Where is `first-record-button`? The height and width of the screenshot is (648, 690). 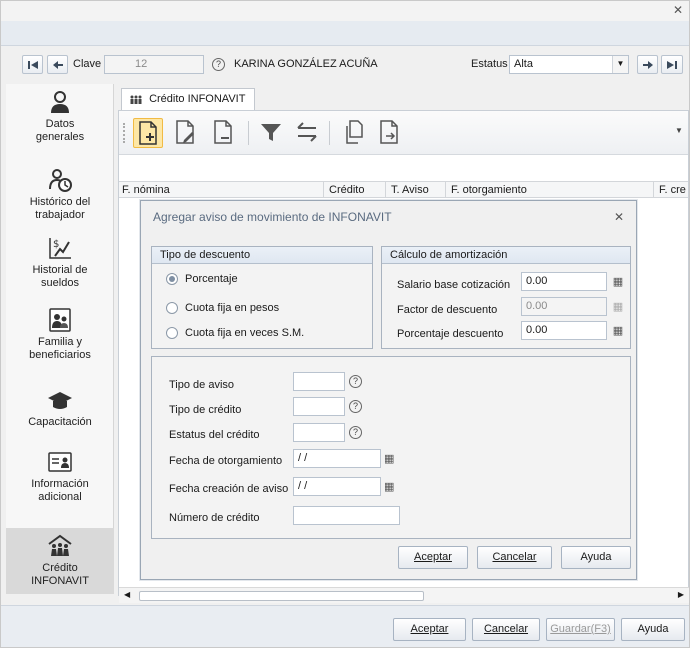 first-record-button is located at coordinates (32, 64).